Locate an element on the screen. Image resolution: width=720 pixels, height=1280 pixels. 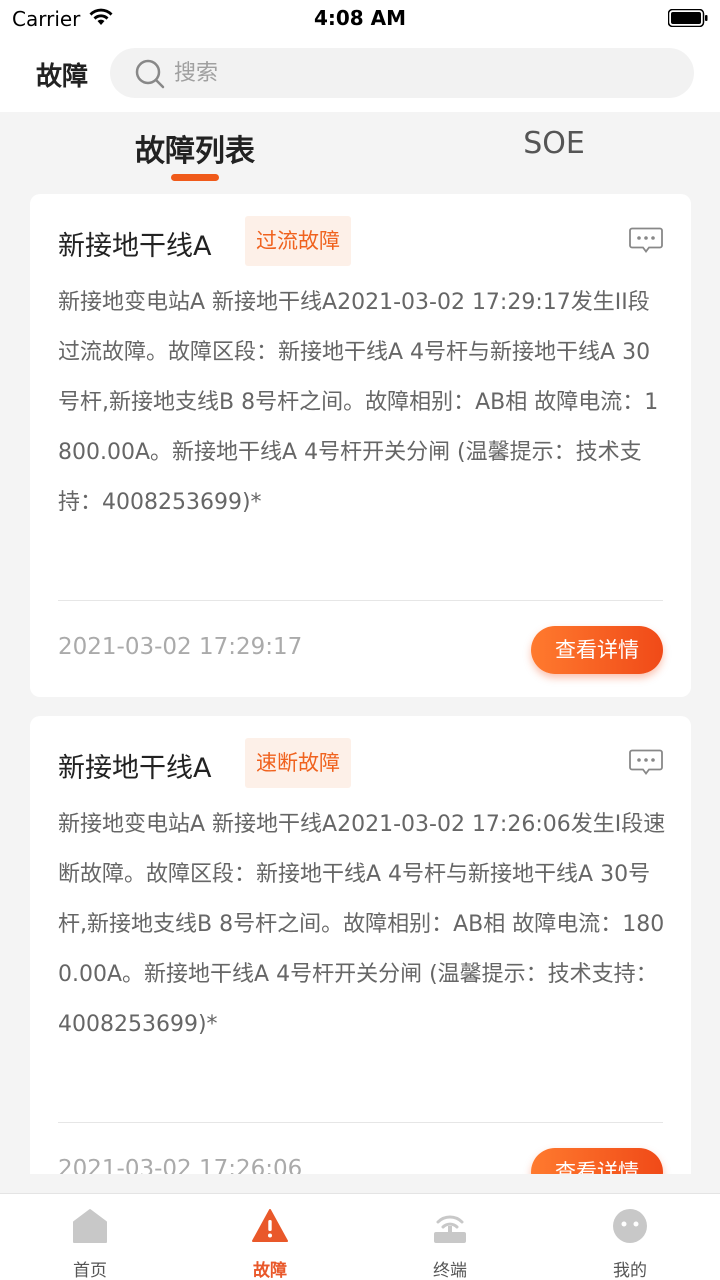
tabbar-label: 我的 is located at coordinates (630, 1270).